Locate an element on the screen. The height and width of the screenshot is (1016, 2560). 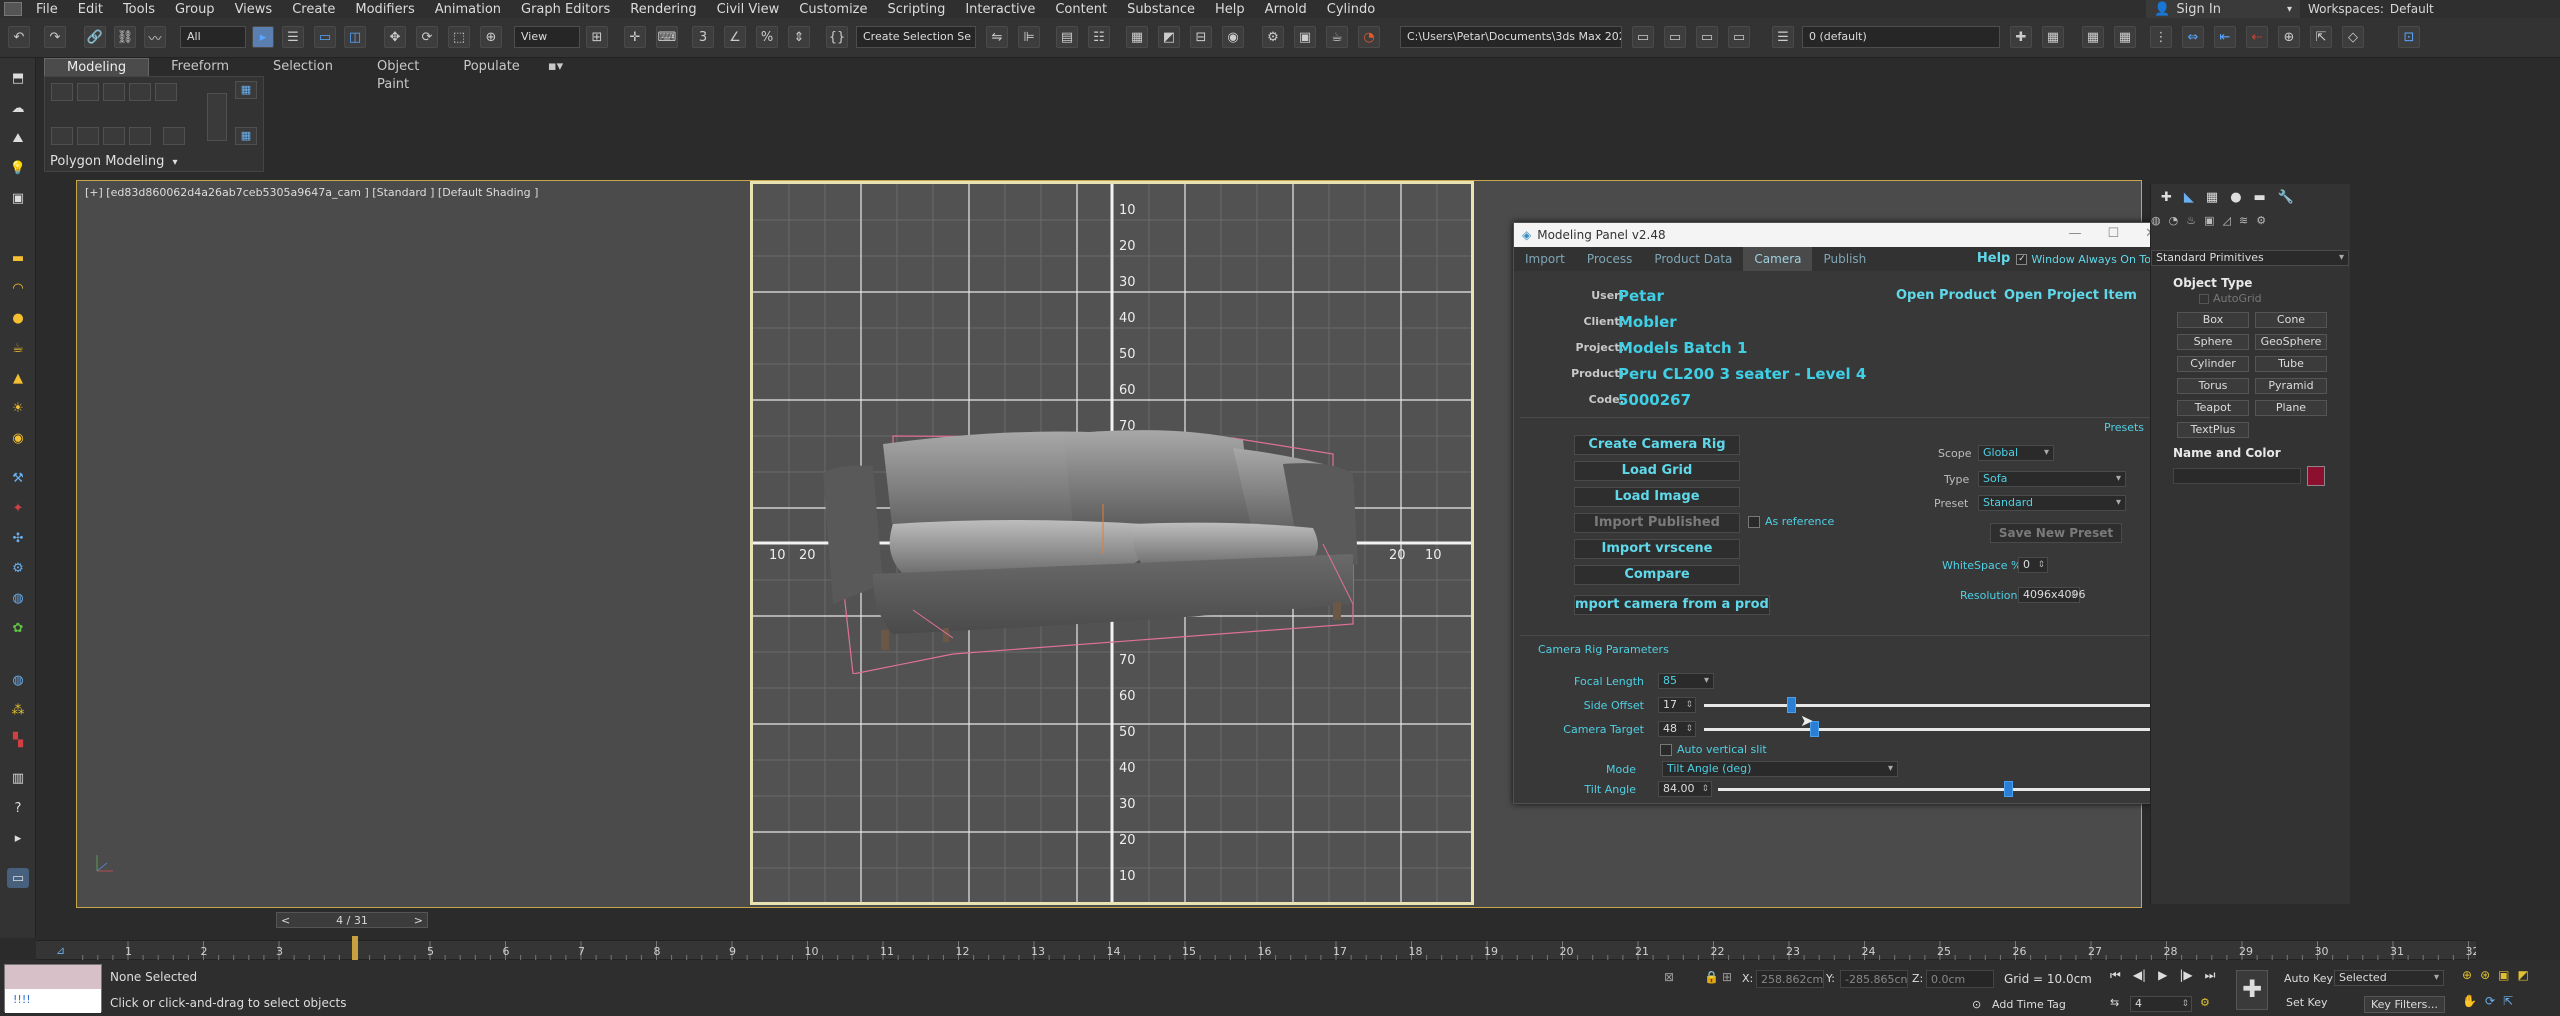
rendered-frame-window-icon: ▣ is located at coordinates (1305, 37).